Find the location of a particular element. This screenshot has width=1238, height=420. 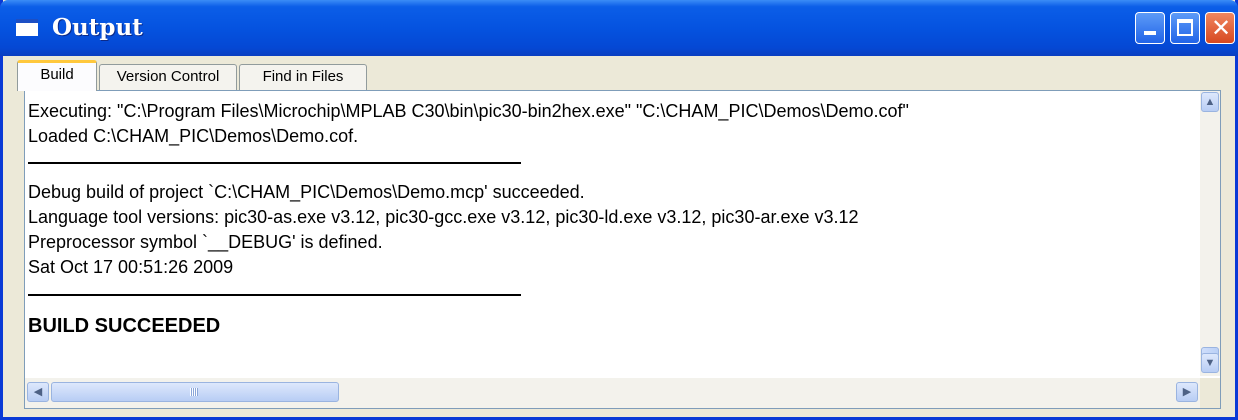

maximize-icon is located at coordinates (1185, 27).